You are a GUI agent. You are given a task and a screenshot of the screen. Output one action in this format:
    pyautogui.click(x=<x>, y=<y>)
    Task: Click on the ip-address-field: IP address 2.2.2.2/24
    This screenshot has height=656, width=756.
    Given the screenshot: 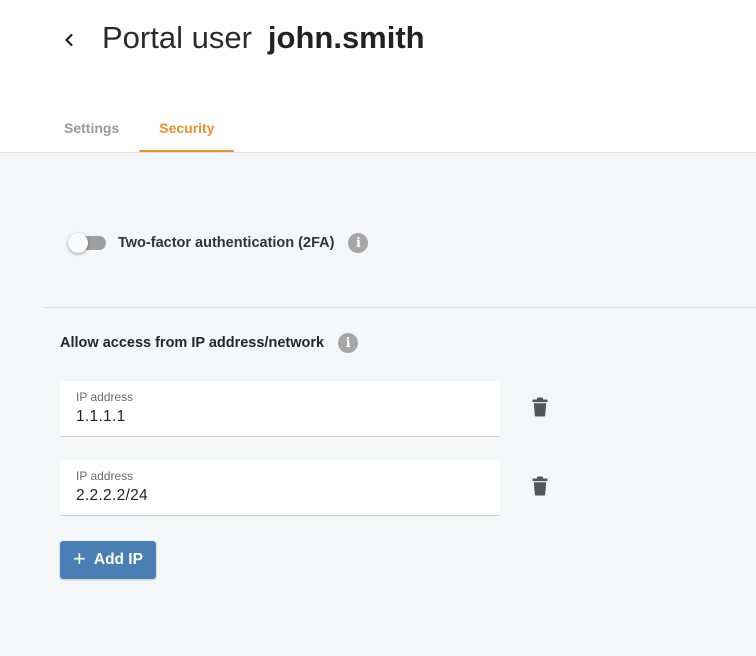 What is the action you would take?
    pyautogui.click(x=280, y=488)
    